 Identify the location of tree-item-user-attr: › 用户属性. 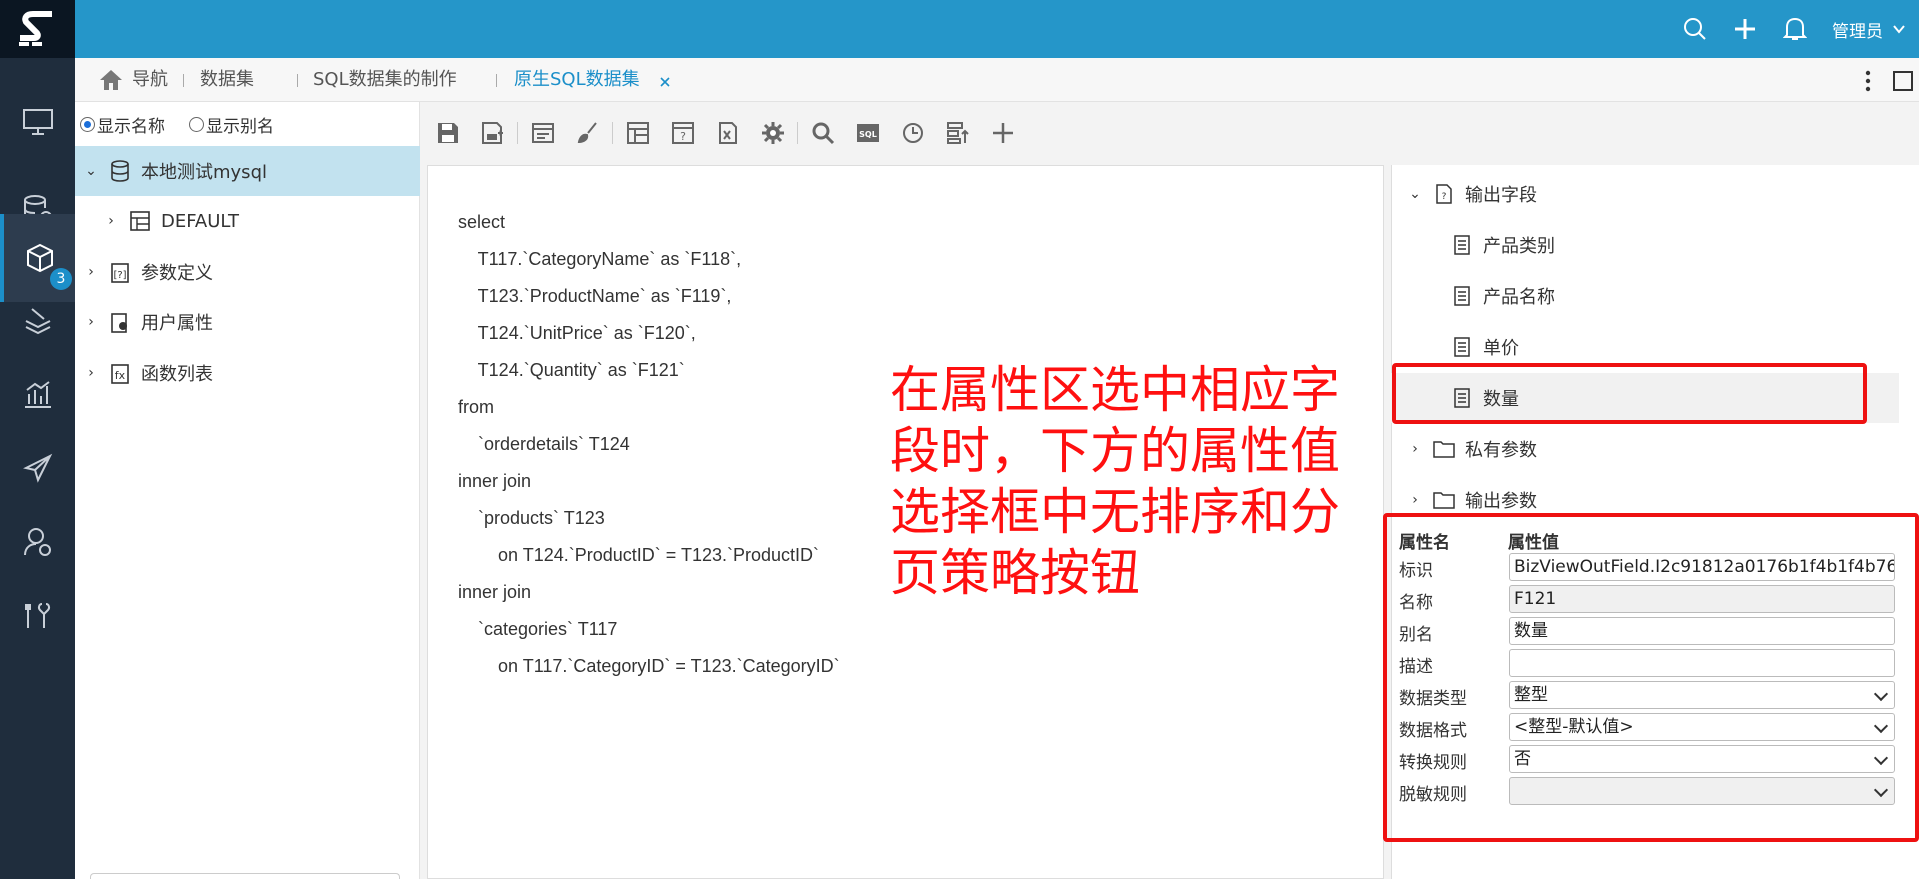
(247, 322).